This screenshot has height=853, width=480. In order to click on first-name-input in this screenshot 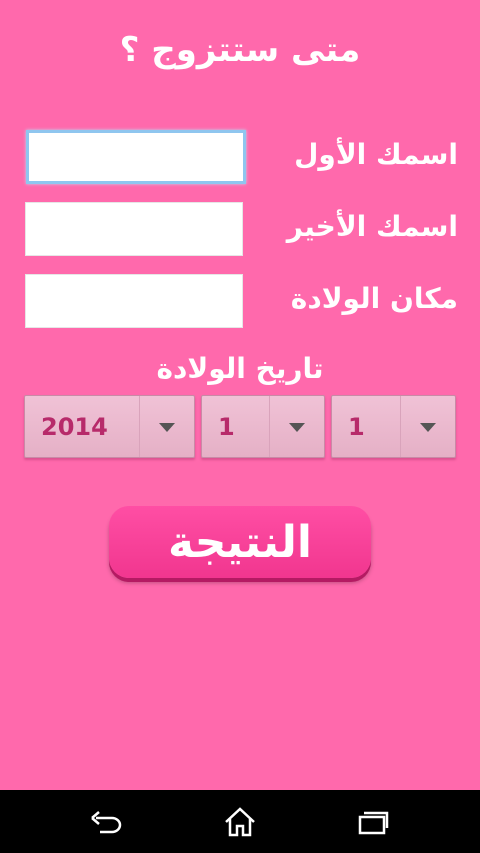, I will do `click(136, 157)`.